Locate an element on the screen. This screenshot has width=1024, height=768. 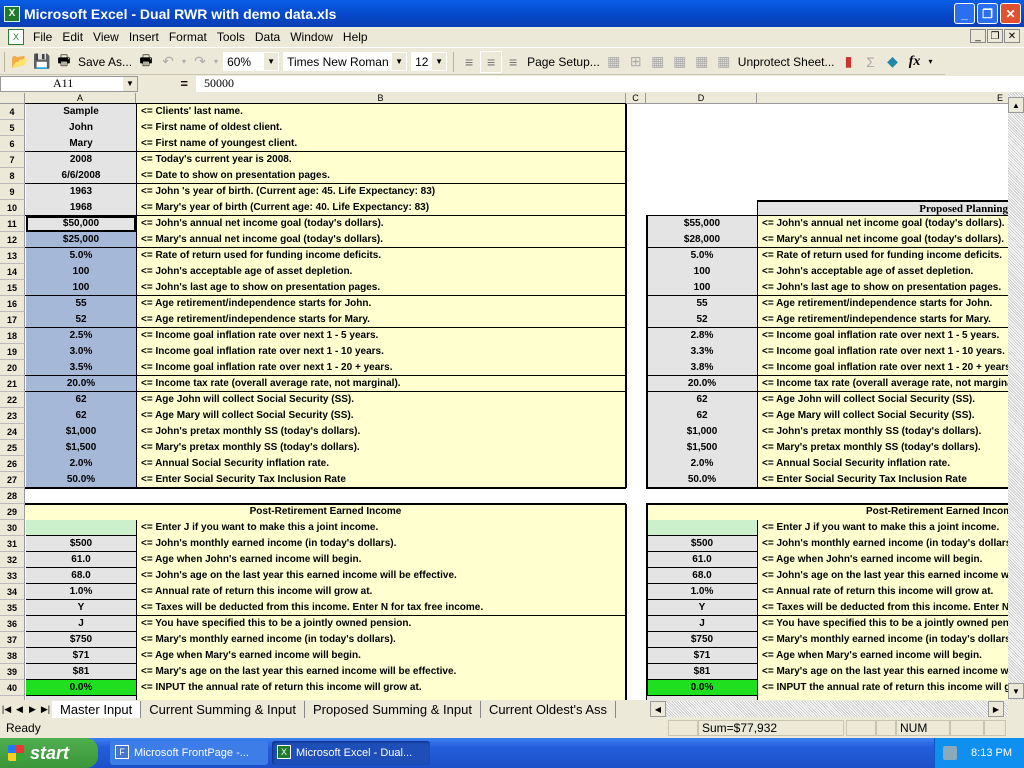
row-header: 31 is located at coordinates (12, 544).